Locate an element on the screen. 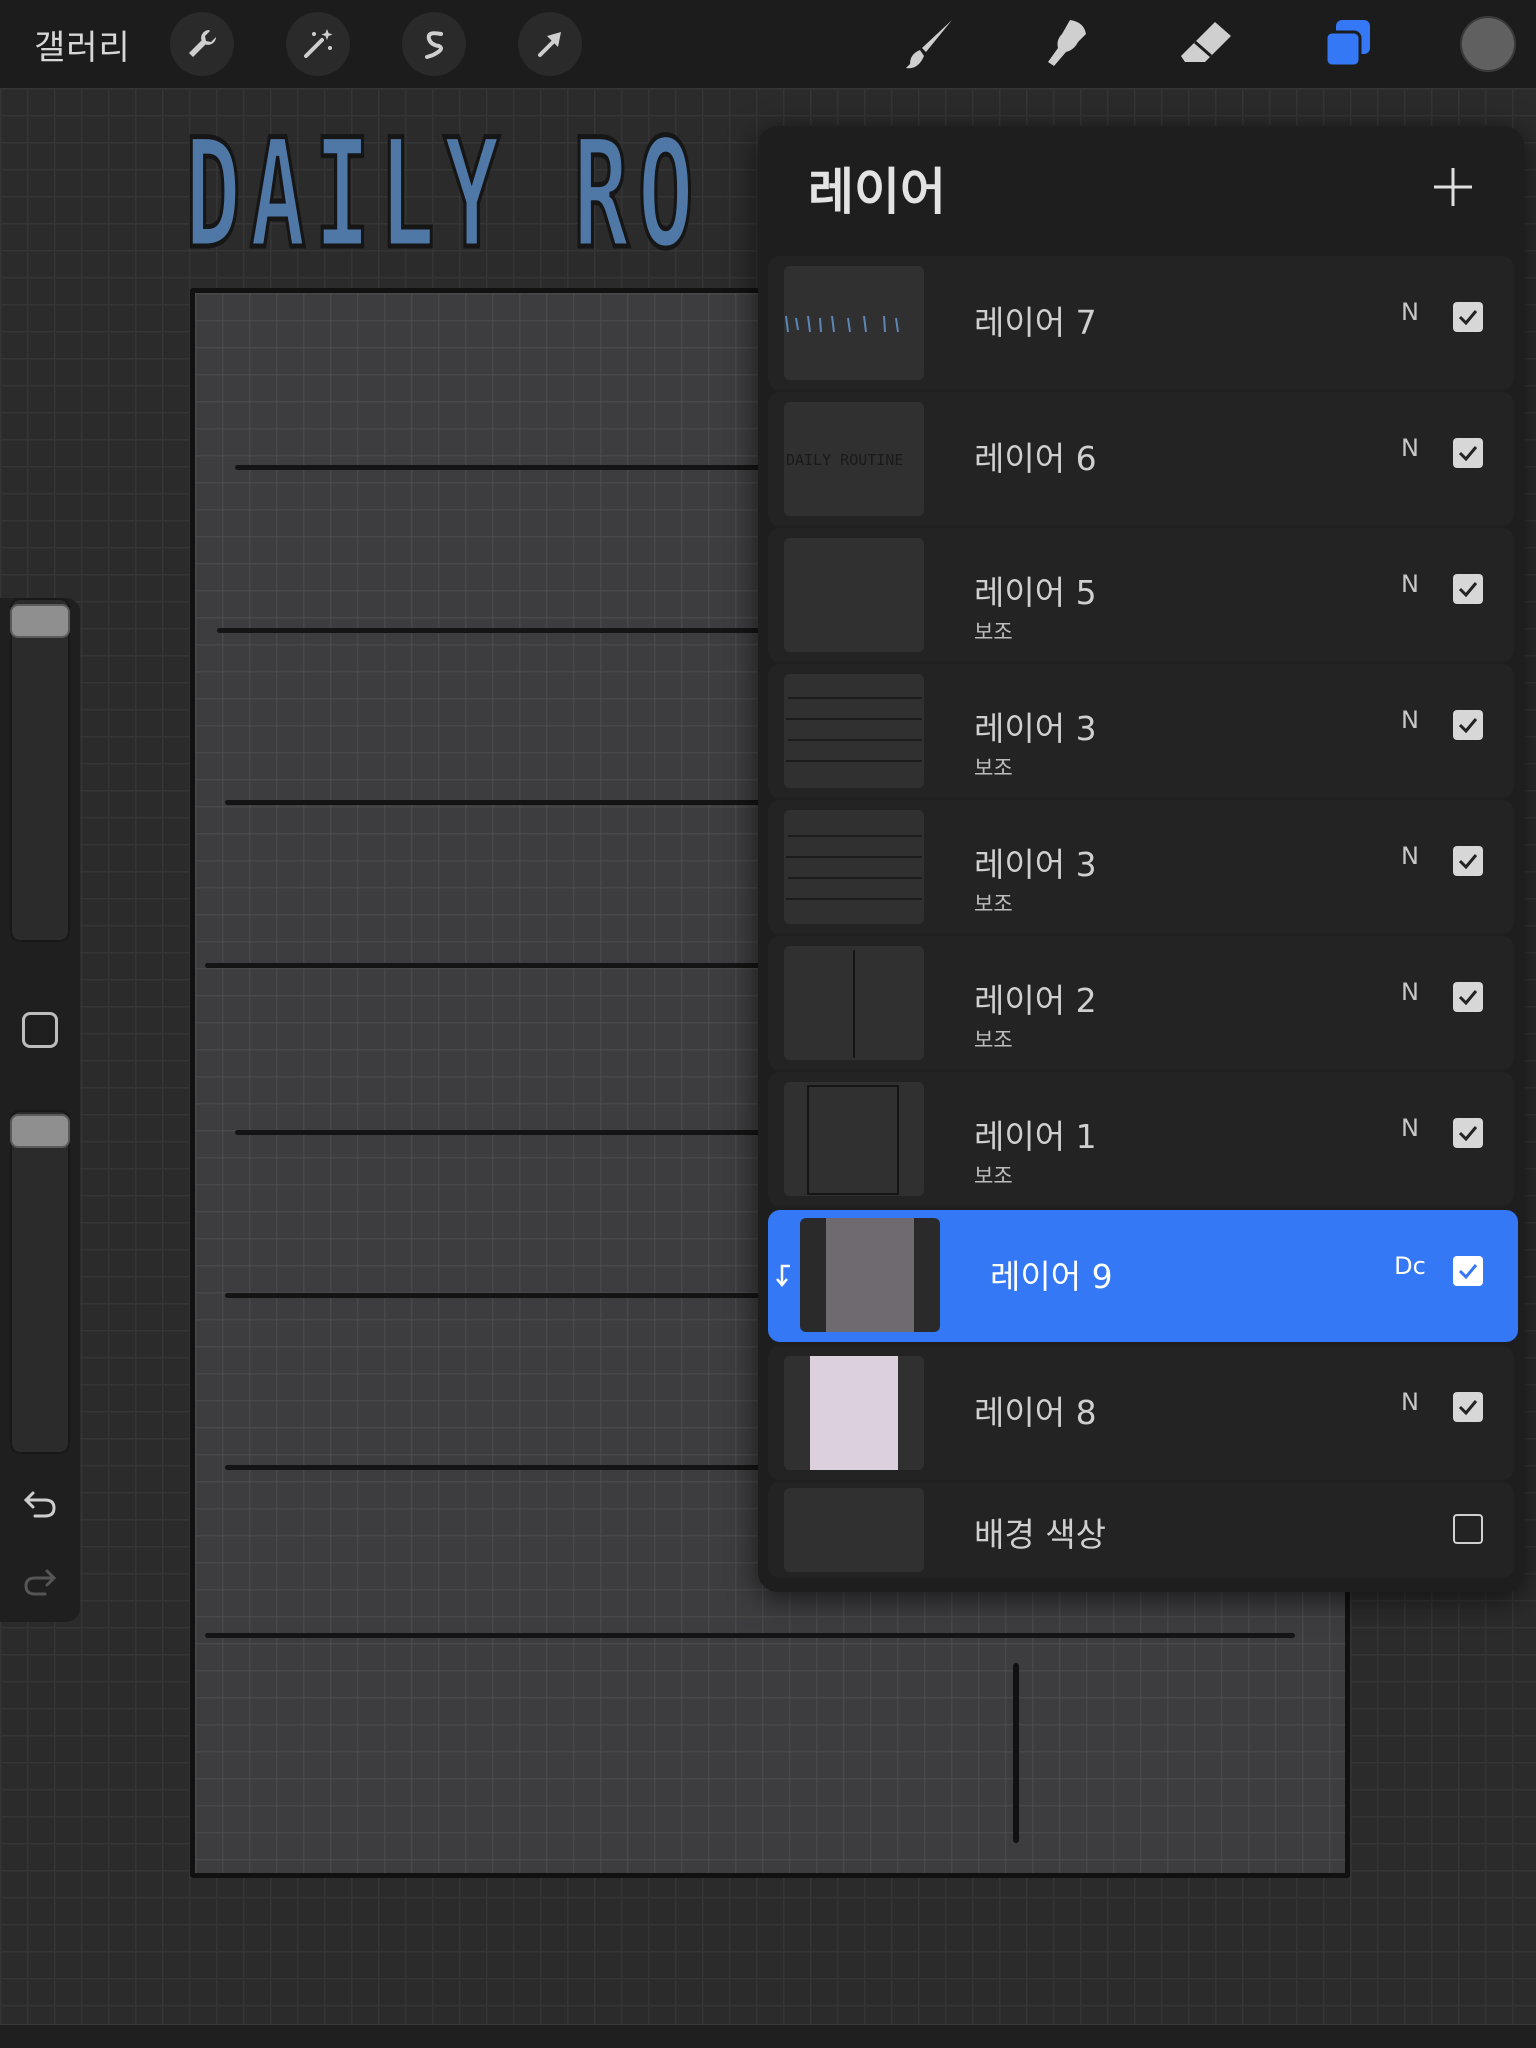  pink-fill is located at coordinates (854, 1413).